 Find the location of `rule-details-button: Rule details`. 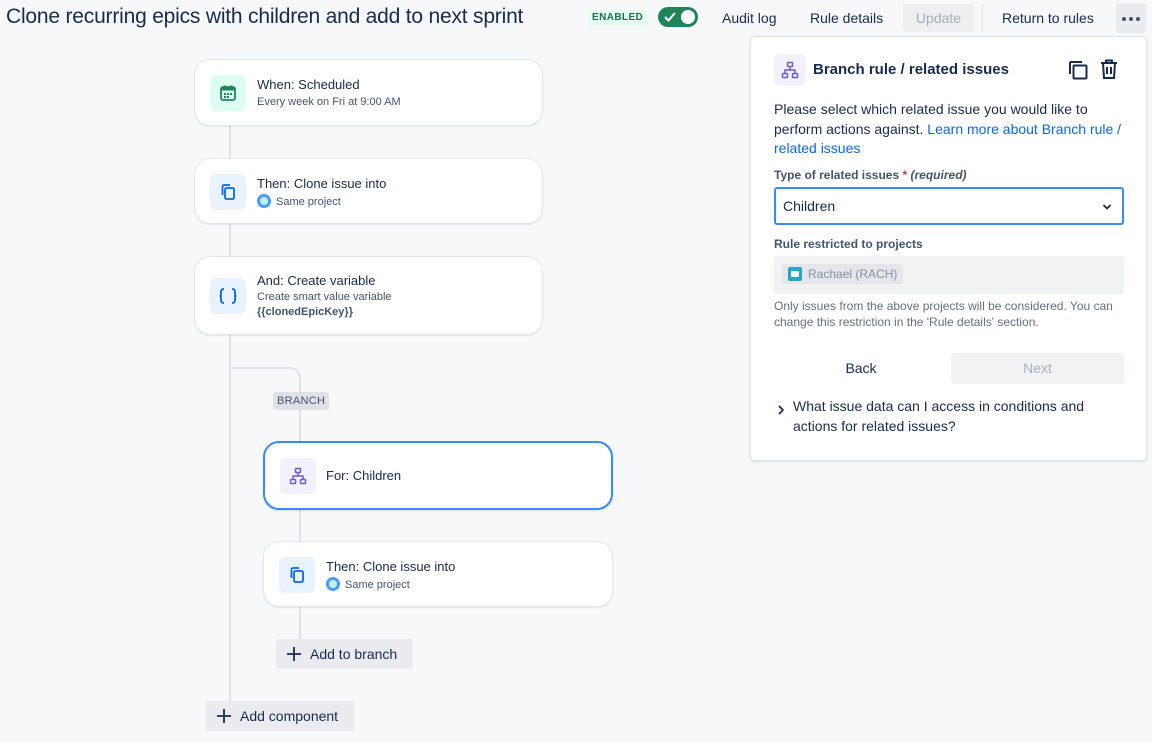

rule-details-button: Rule details is located at coordinates (846, 18).